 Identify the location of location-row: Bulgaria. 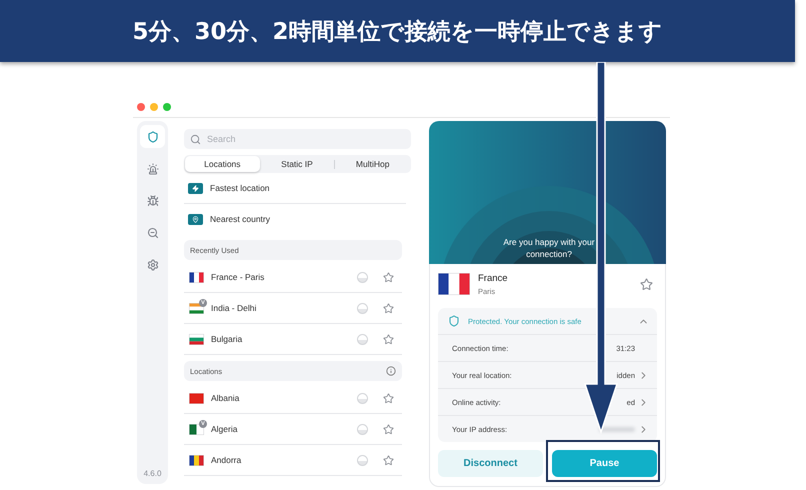
(293, 339).